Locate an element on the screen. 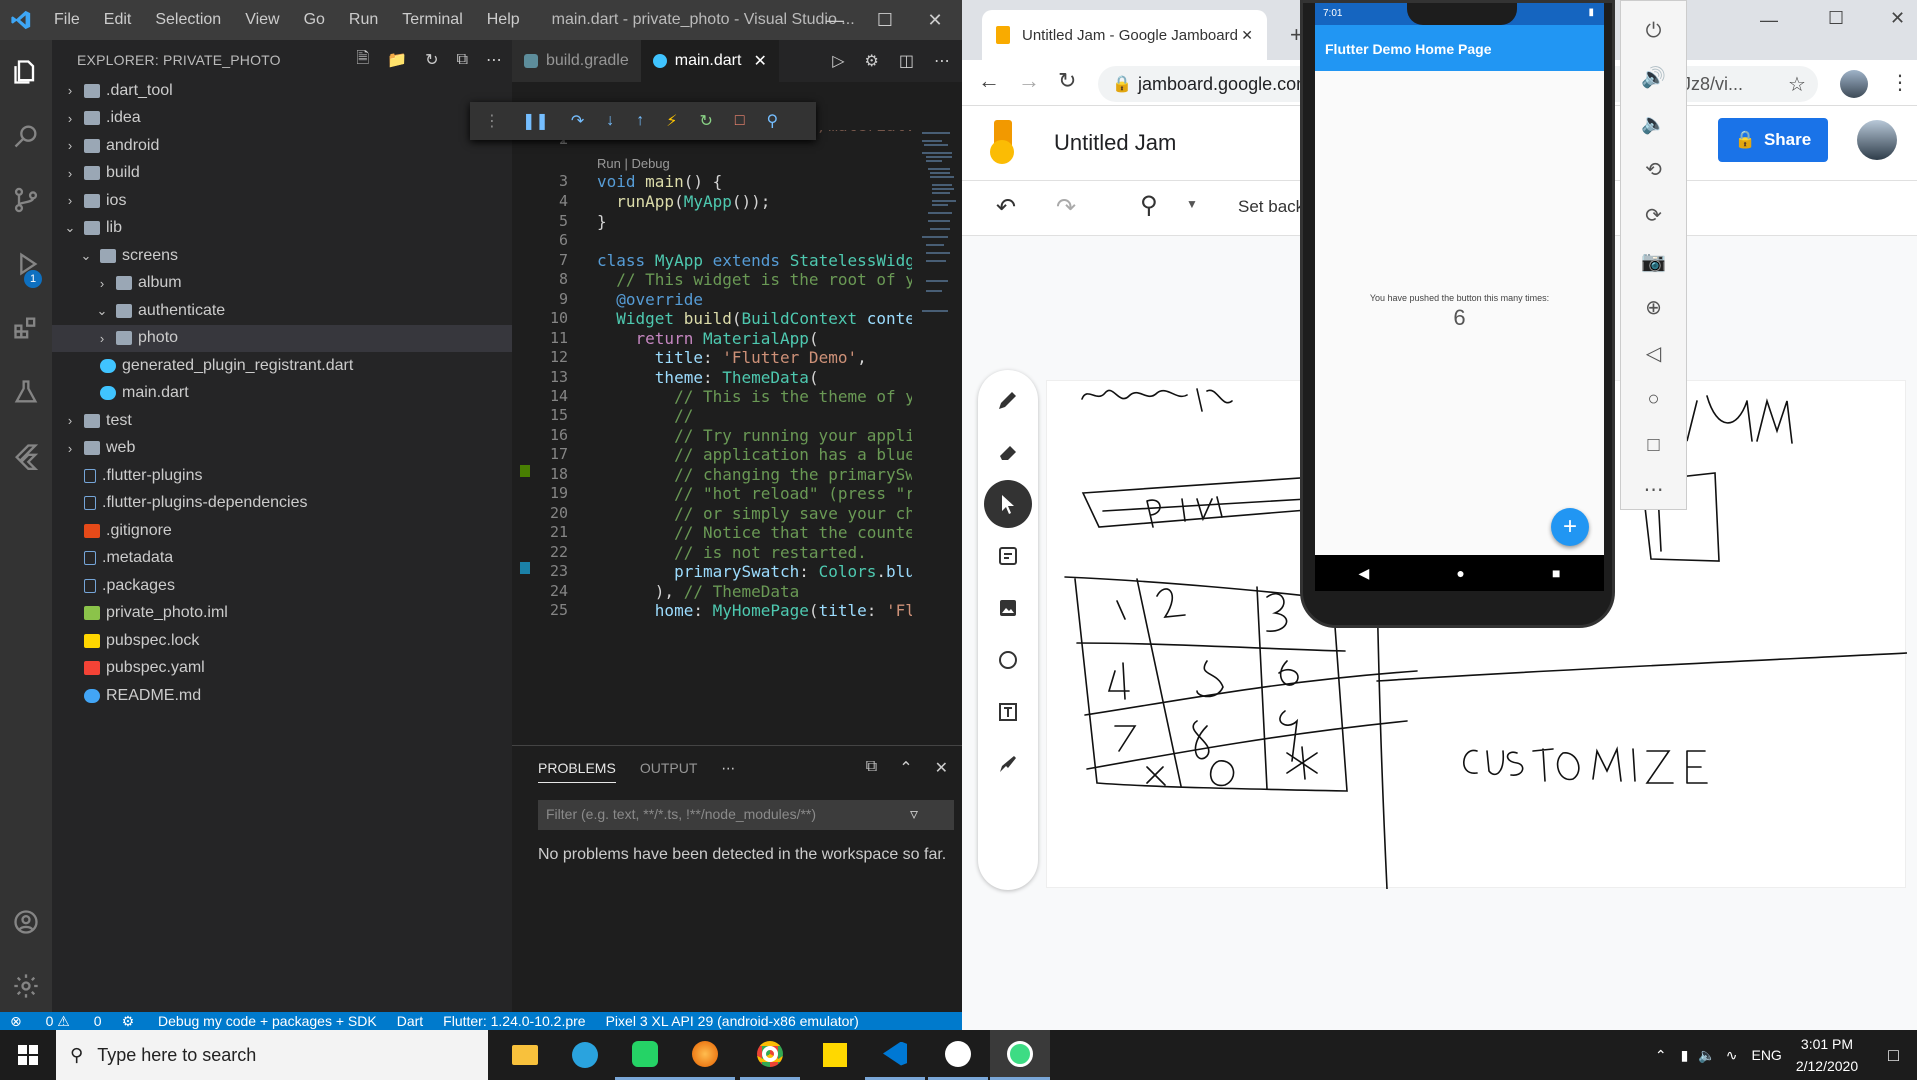 The width and height of the screenshot is (1917, 1080). taskbar-search-box: ⚲ Type here to search is located at coordinates (272, 1055).